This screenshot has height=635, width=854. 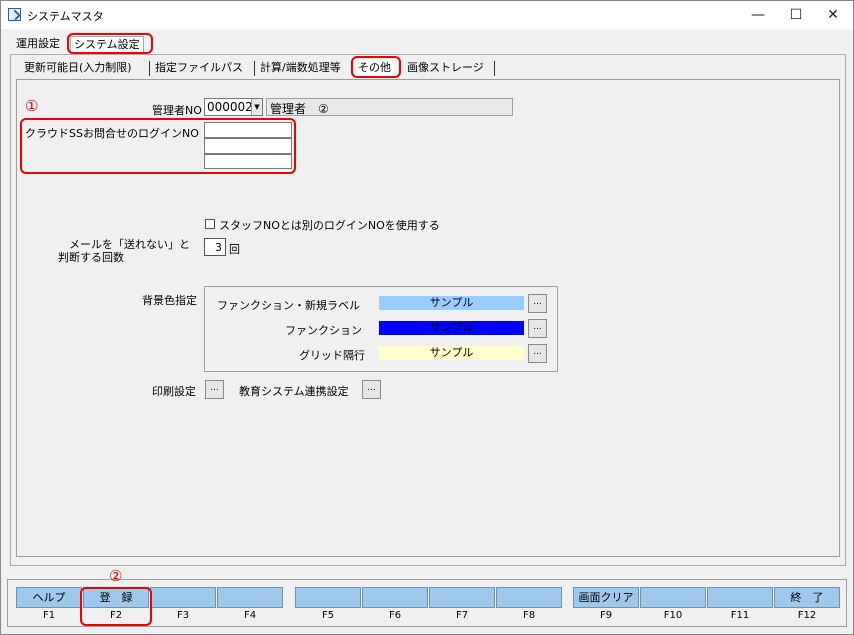 What do you see at coordinates (218, 247) in the screenshot?
I see `mail-fail-count-value: 3` at bounding box center [218, 247].